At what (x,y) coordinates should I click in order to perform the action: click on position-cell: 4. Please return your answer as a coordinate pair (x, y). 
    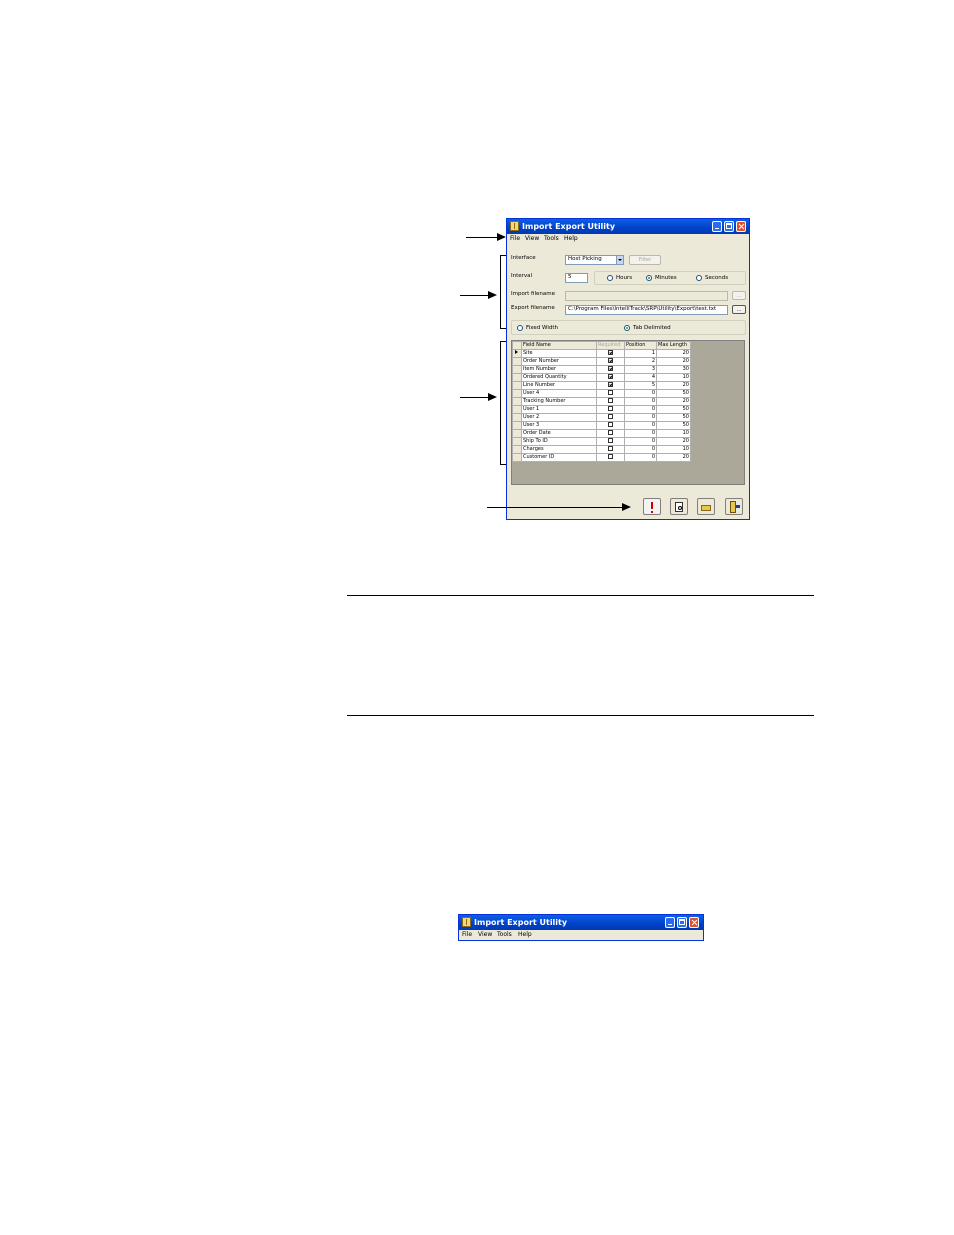
    Looking at the image, I should click on (640, 377).